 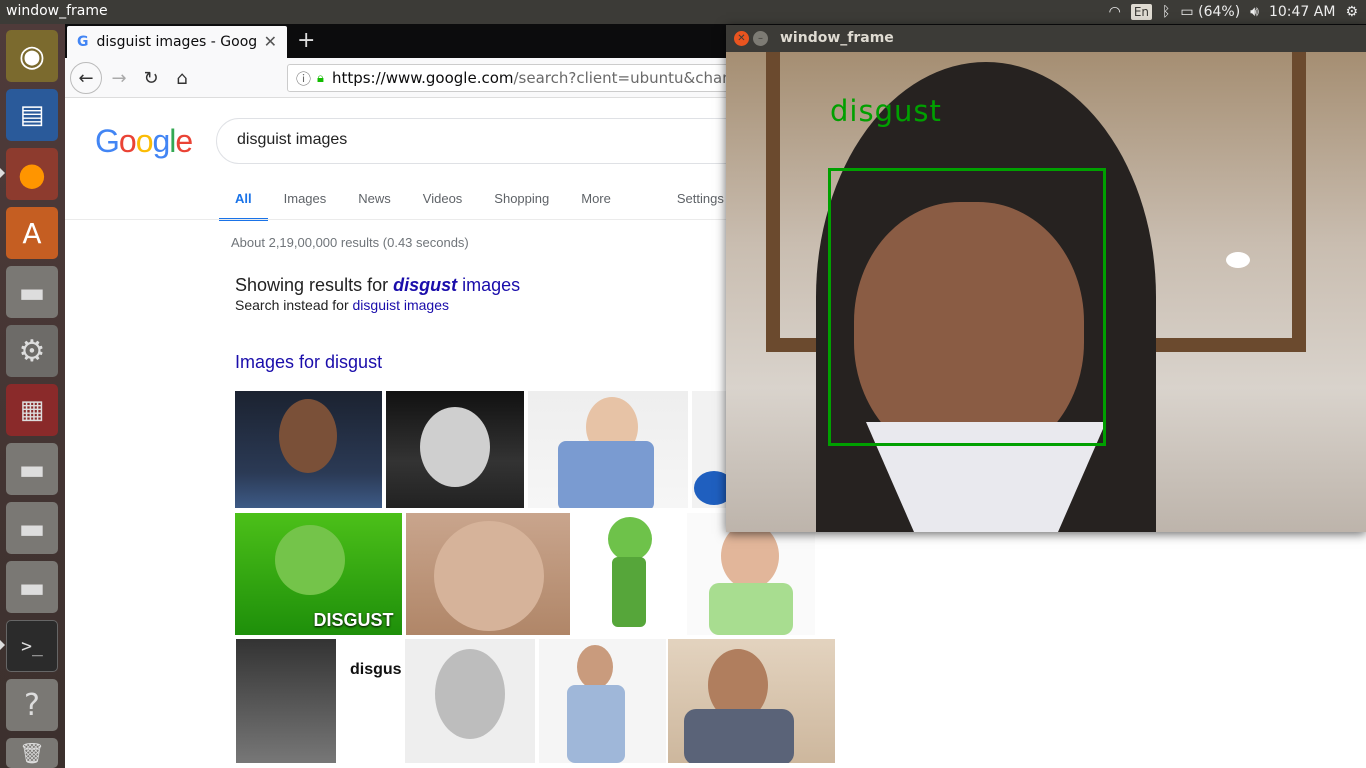 What do you see at coordinates (83, 42) in the screenshot?
I see `google-favicon-icon: G` at bounding box center [83, 42].